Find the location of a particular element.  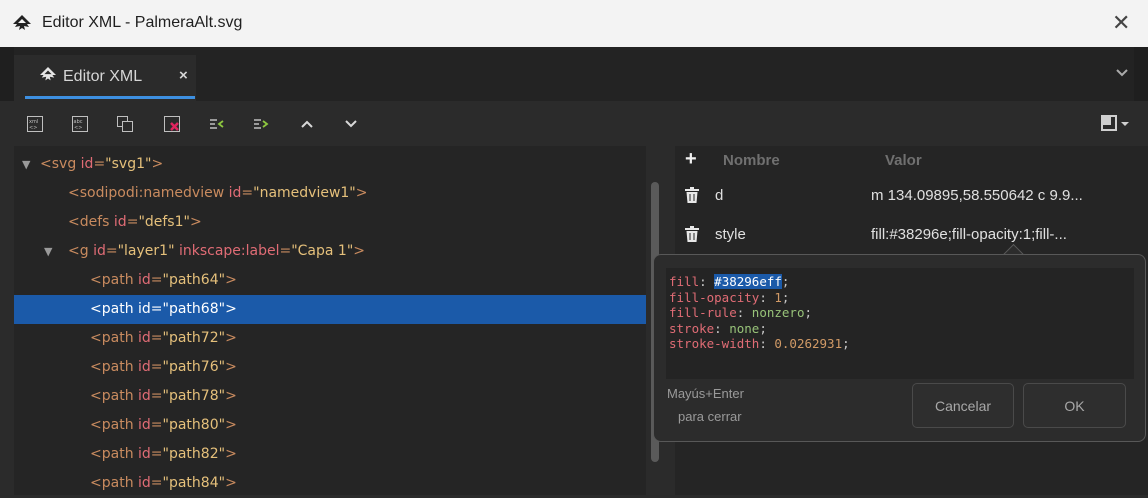

tabs-dropdown-button is located at coordinates (1122, 74).